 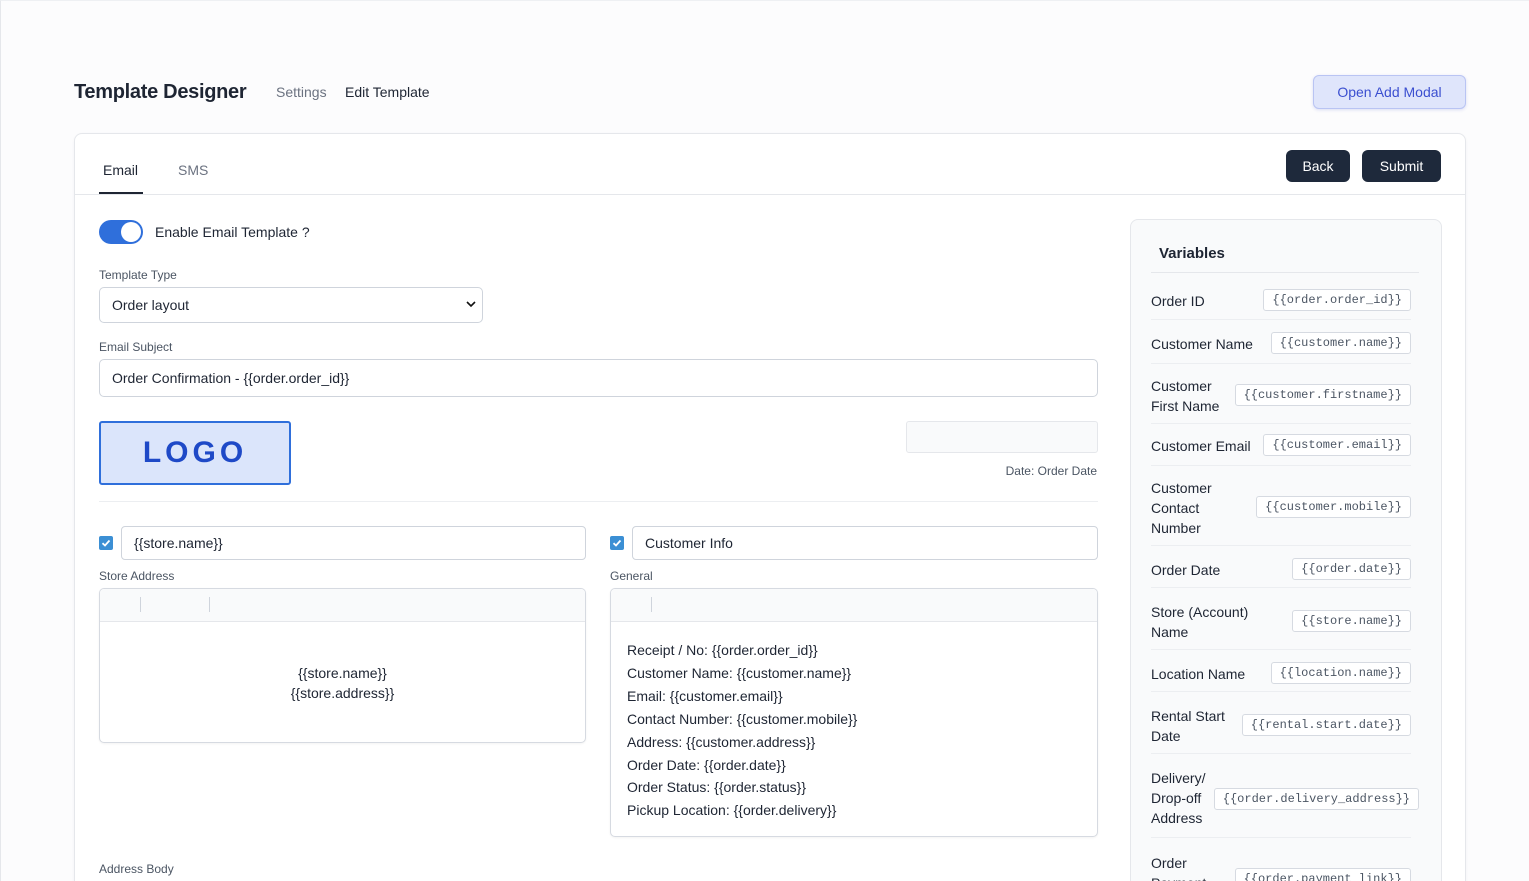 I want to click on variable-label: Store (Account) Name, so click(x=1200, y=622).